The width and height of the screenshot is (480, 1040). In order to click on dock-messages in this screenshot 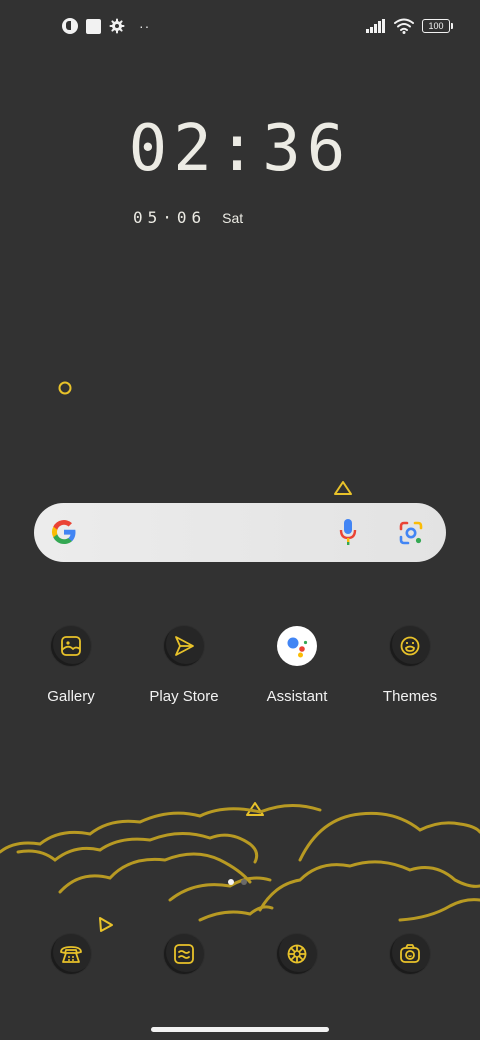, I will do `click(184, 954)`.